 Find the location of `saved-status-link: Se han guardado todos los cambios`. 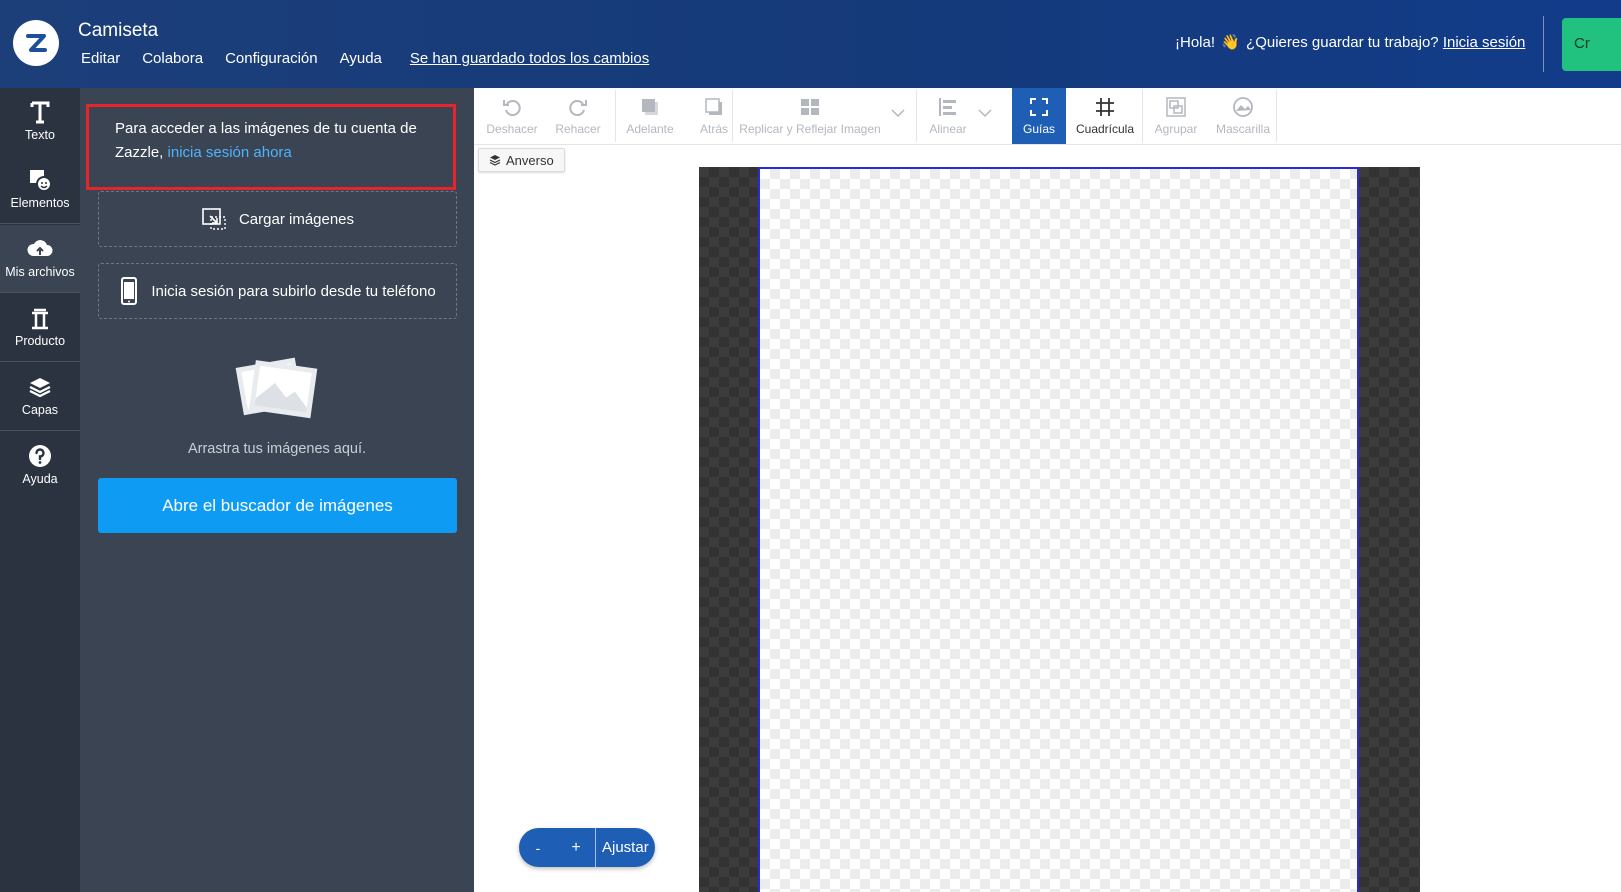

saved-status-link: Se han guardado todos los cambios is located at coordinates (529, 58).